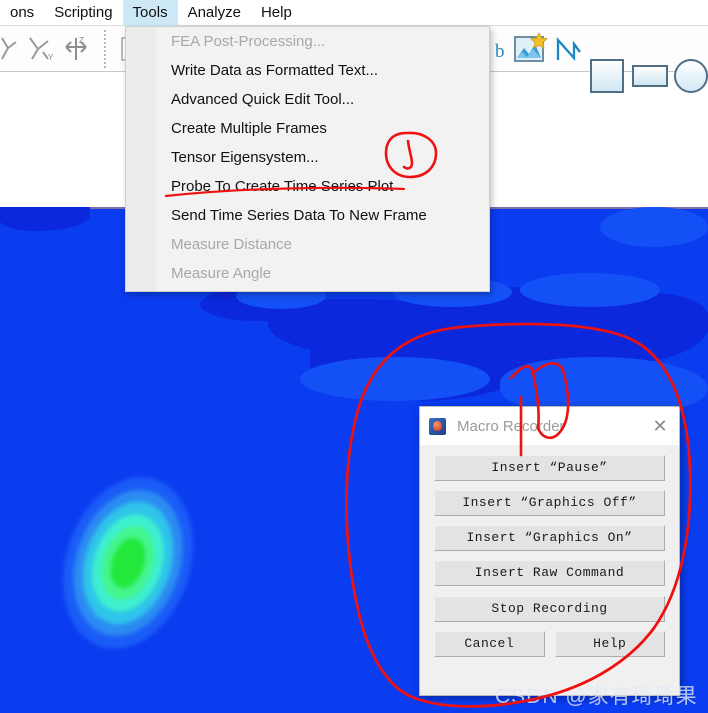  Describe the element at coordinates (105, 49) in the screenshot. I see `toolbar-separator-icon` at that location.